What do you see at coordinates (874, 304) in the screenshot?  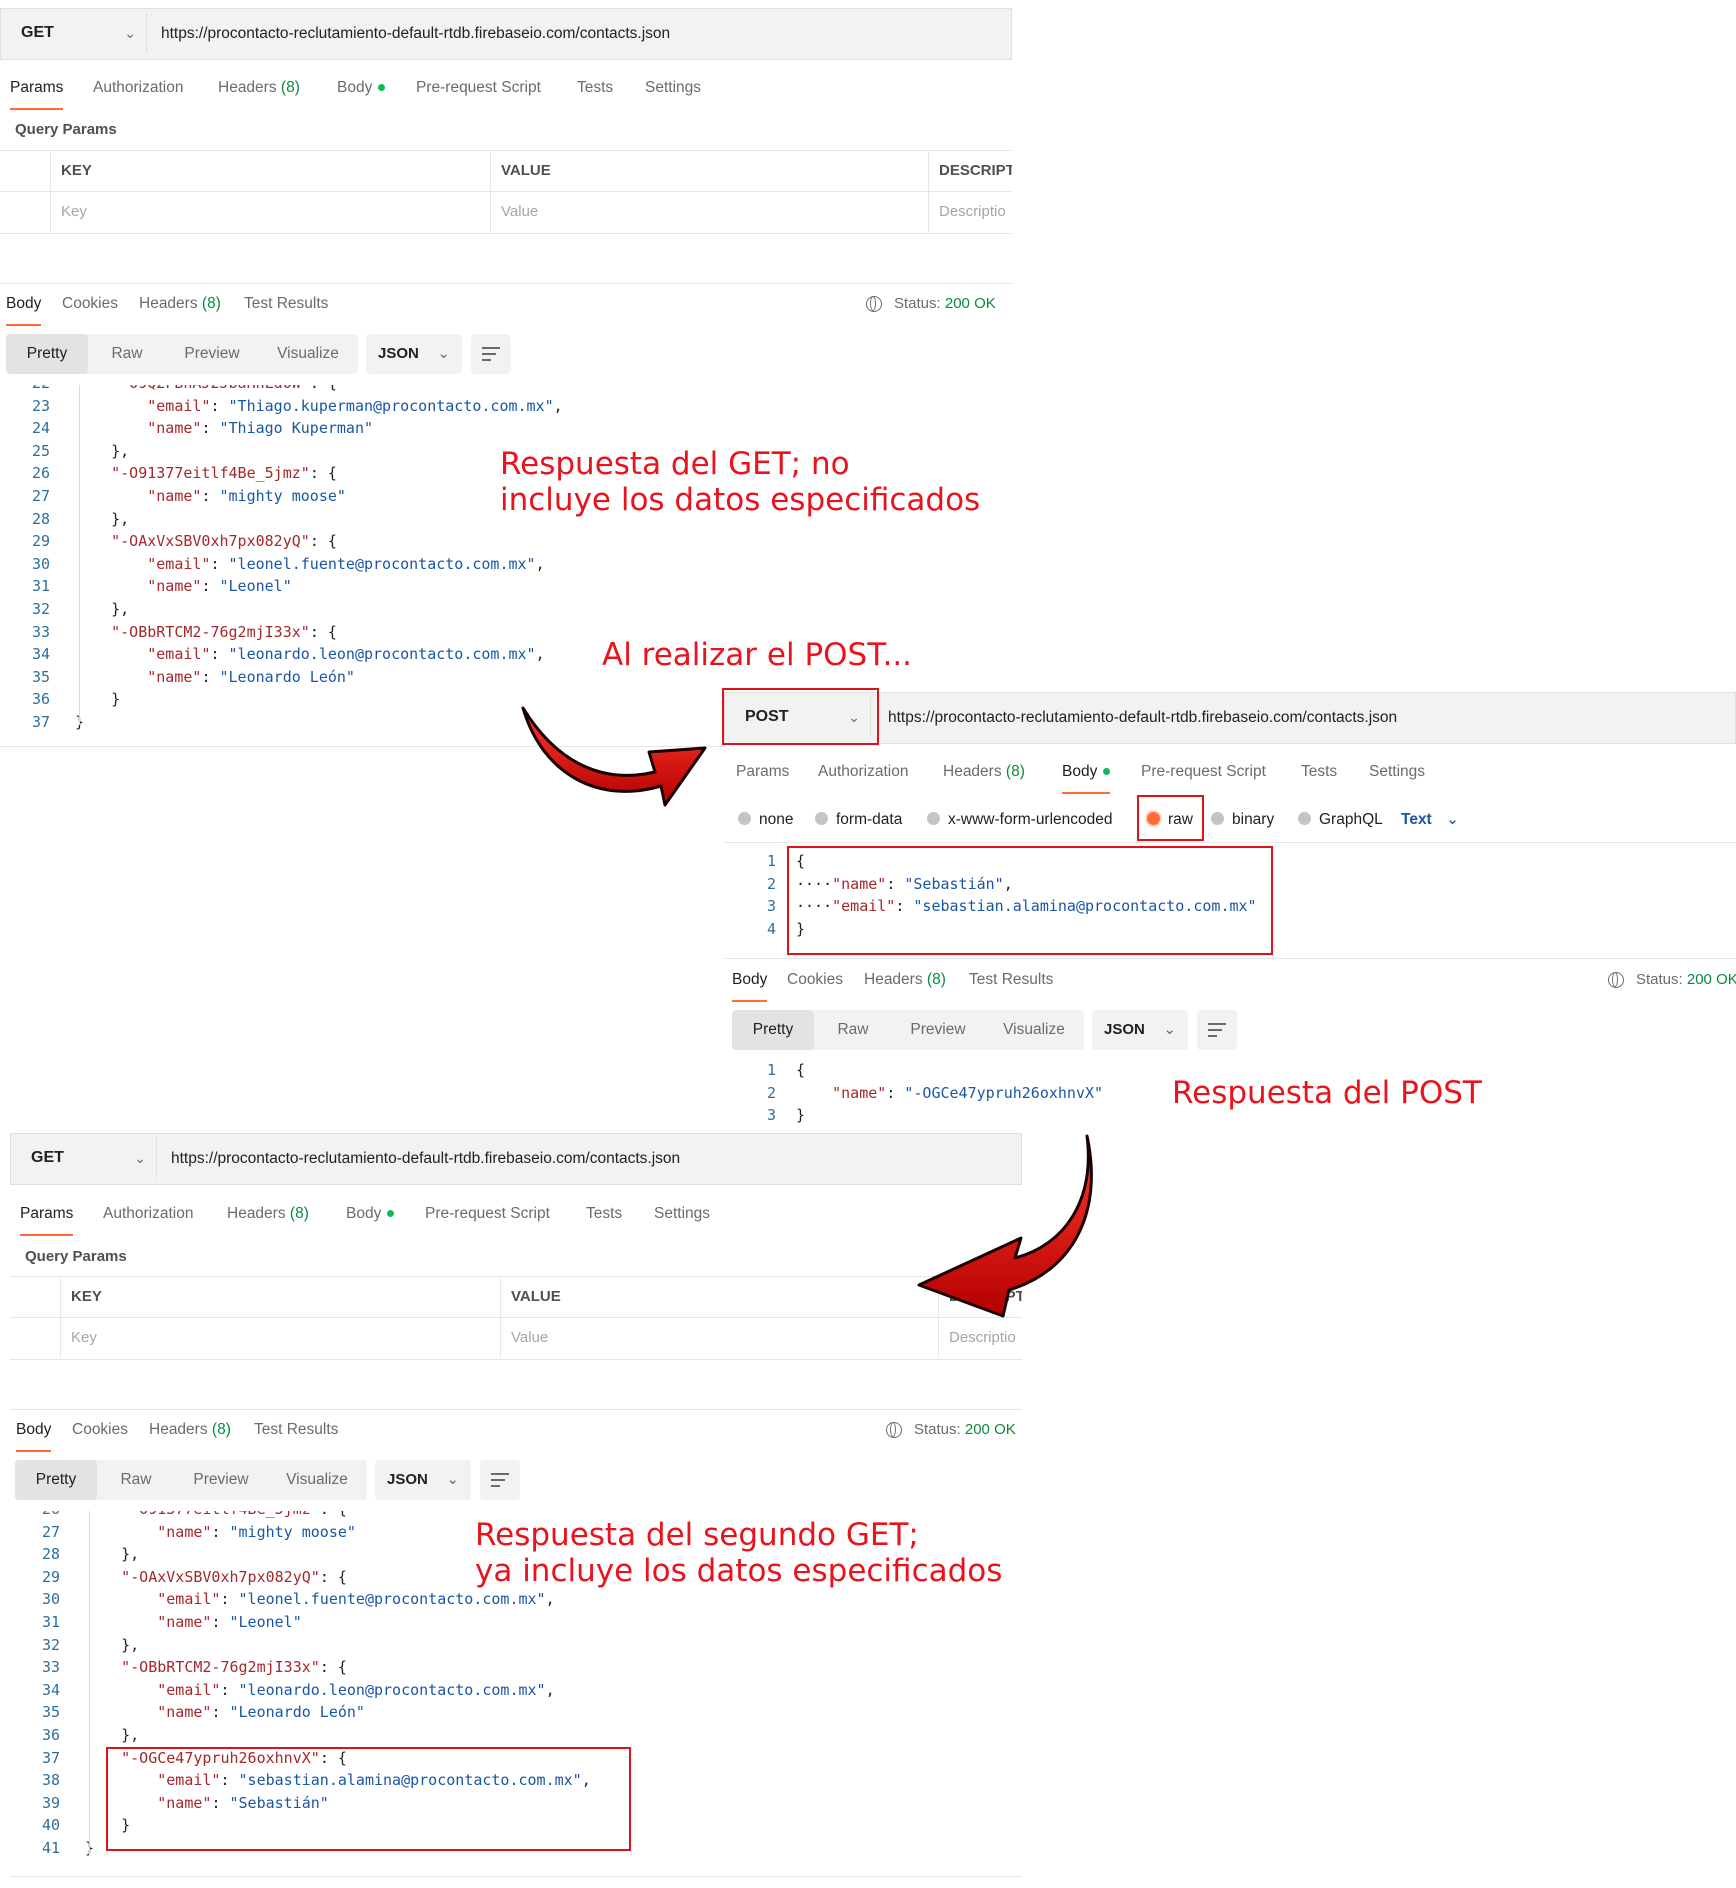 I see `globe-icon` at bounding box center [874, 304].